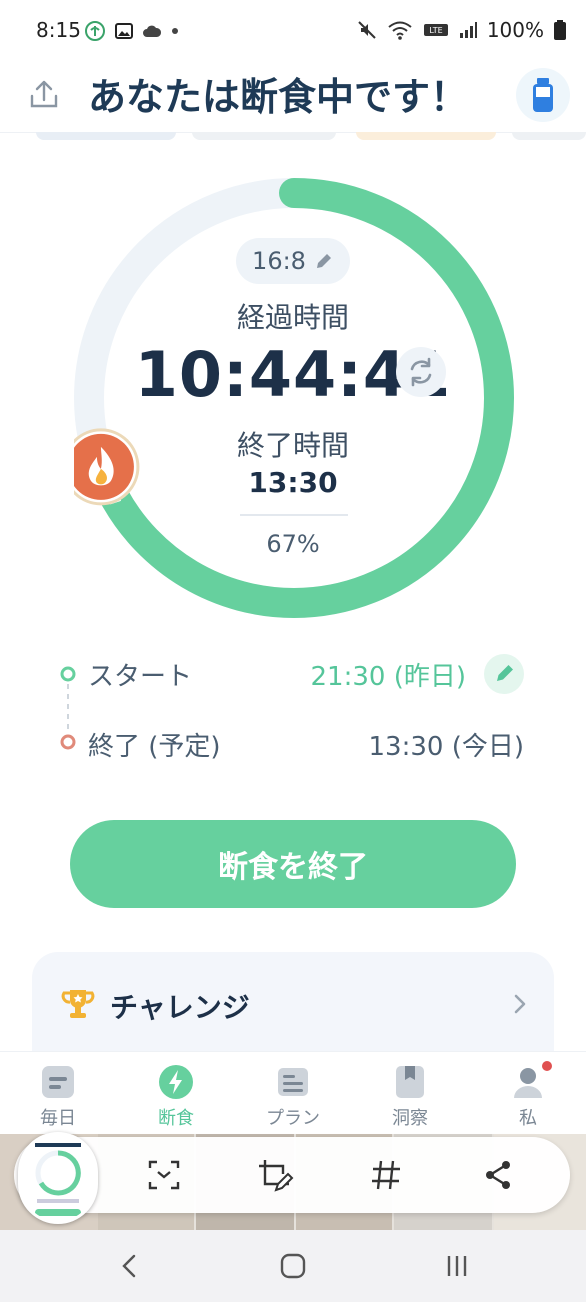  What do you see at coordinates (292, 317) in the screenshot?
I see `elapsed-label: 経過時間` at bounding box center [292, 317].